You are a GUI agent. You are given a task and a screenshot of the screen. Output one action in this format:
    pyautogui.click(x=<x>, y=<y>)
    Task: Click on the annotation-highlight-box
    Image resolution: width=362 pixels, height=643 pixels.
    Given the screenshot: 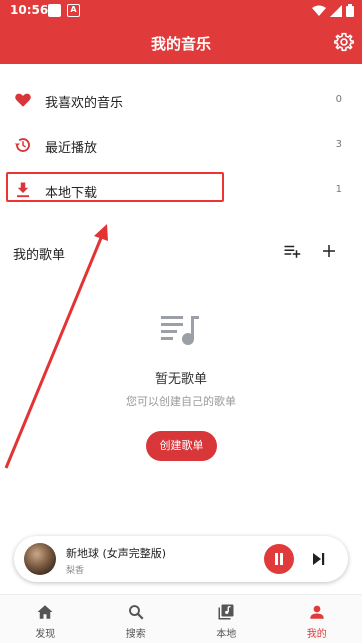 What is the action you would take?
    pyautogui.click(x=115, y=187)
    